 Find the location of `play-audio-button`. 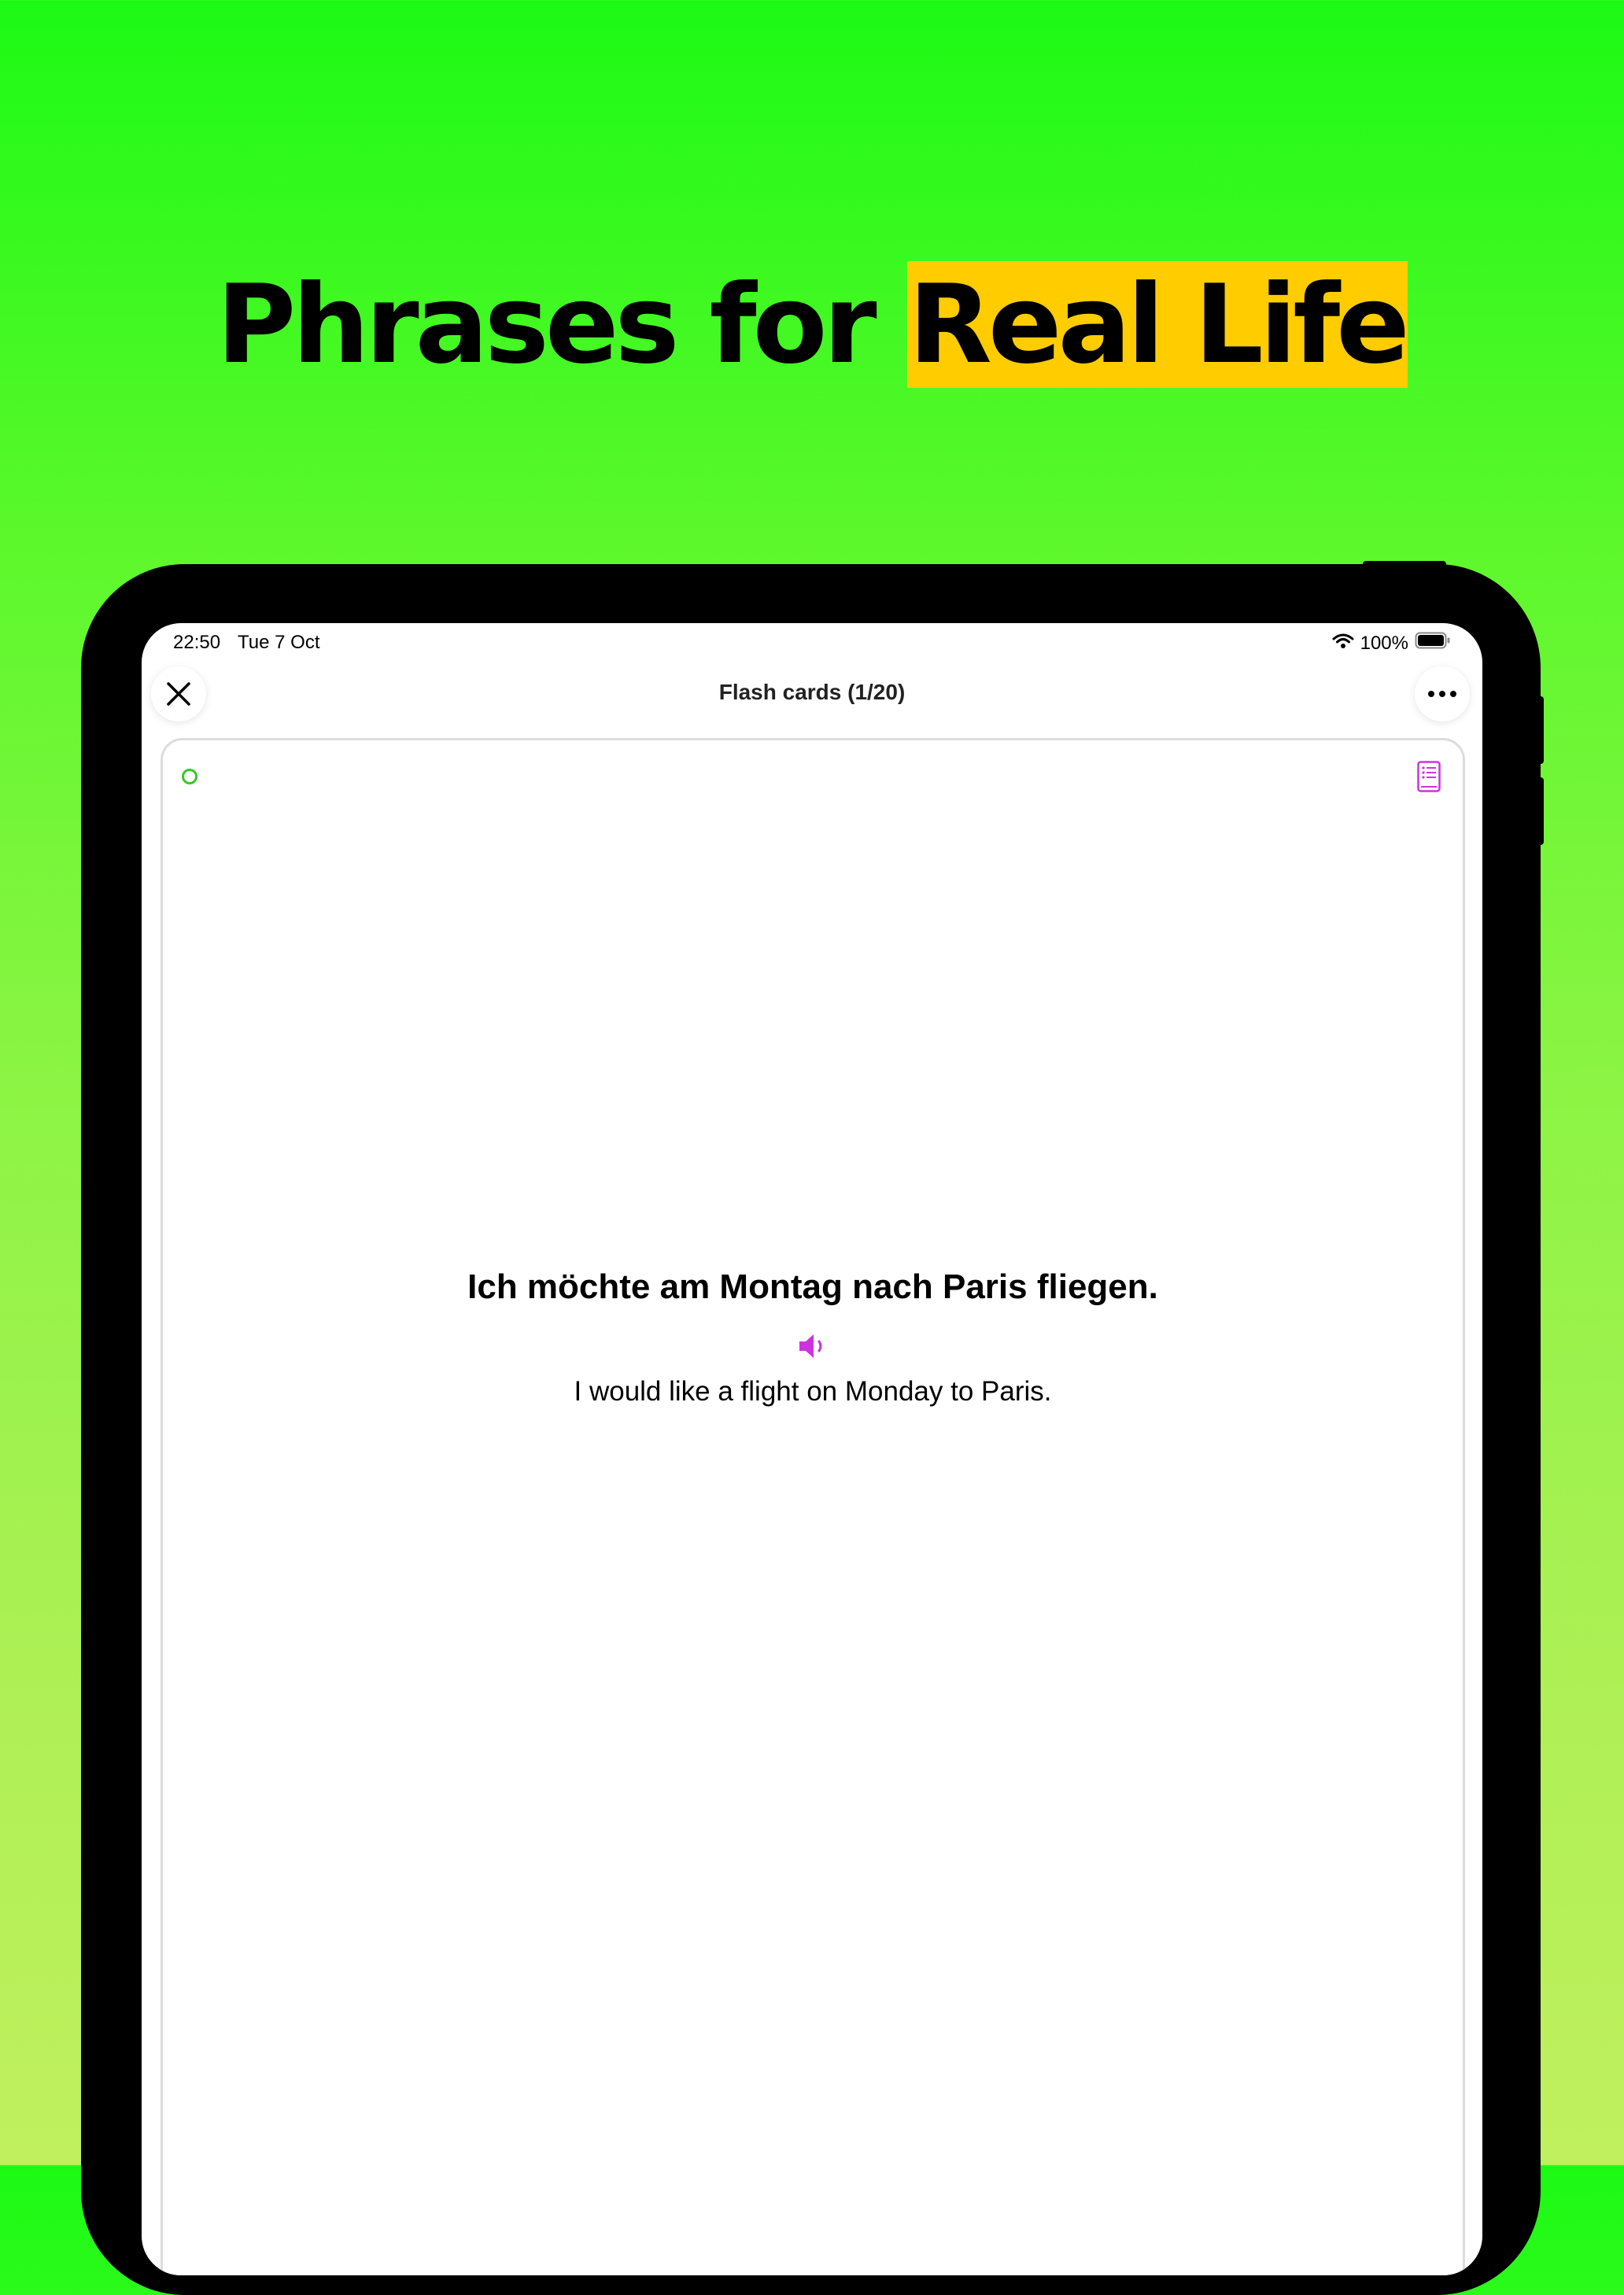

play-audio-button is located at coordinates (813, 1348).